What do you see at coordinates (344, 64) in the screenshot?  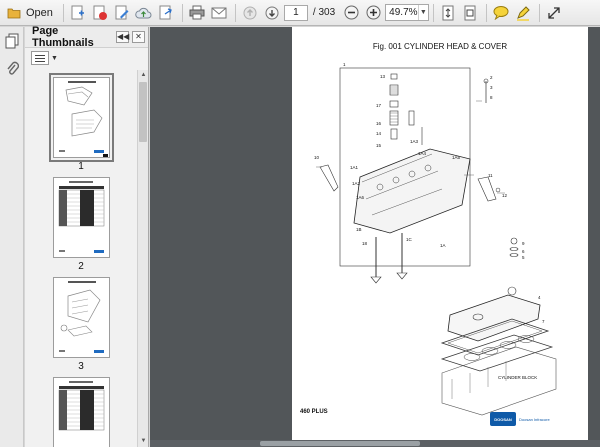 I see `callout-label: 1` at bounding box center [344, 64].